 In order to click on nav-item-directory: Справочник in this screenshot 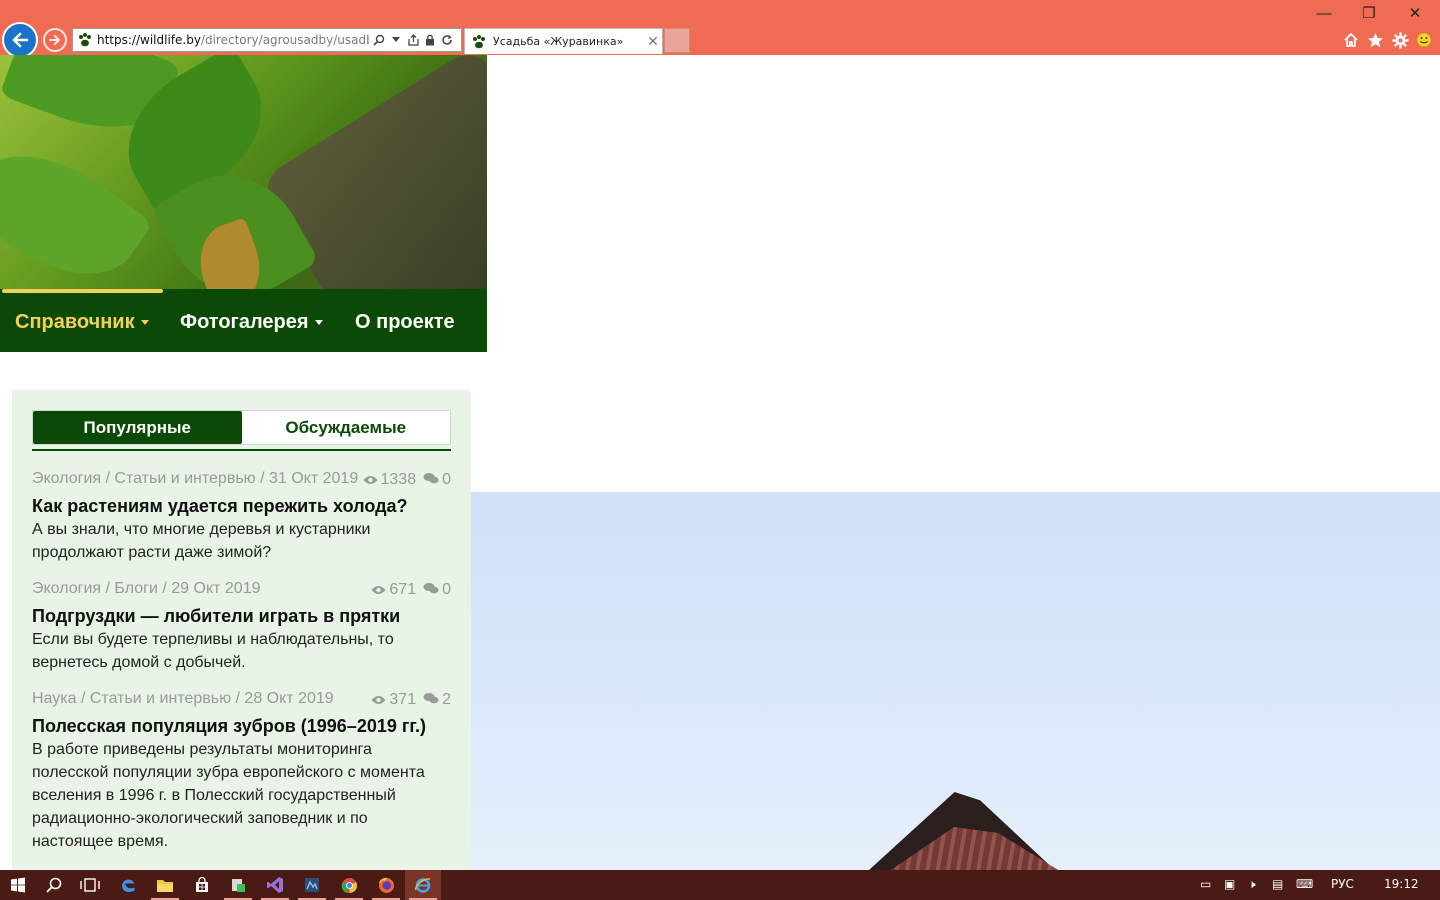, I will do `click(82, 322)`.